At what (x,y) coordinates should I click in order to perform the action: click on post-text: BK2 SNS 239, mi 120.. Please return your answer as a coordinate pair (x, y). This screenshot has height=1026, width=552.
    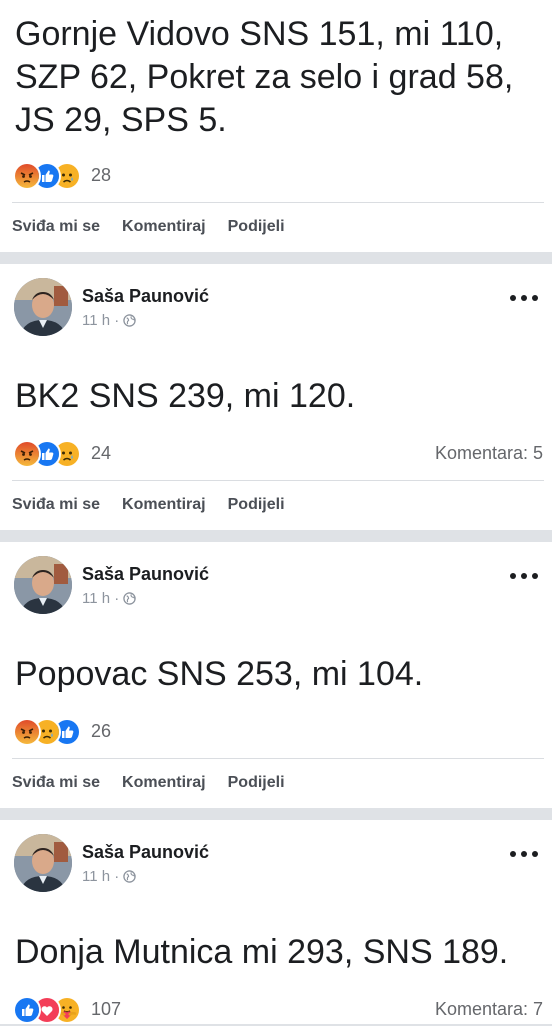
    Looking at the image, I should click on (185, 396).